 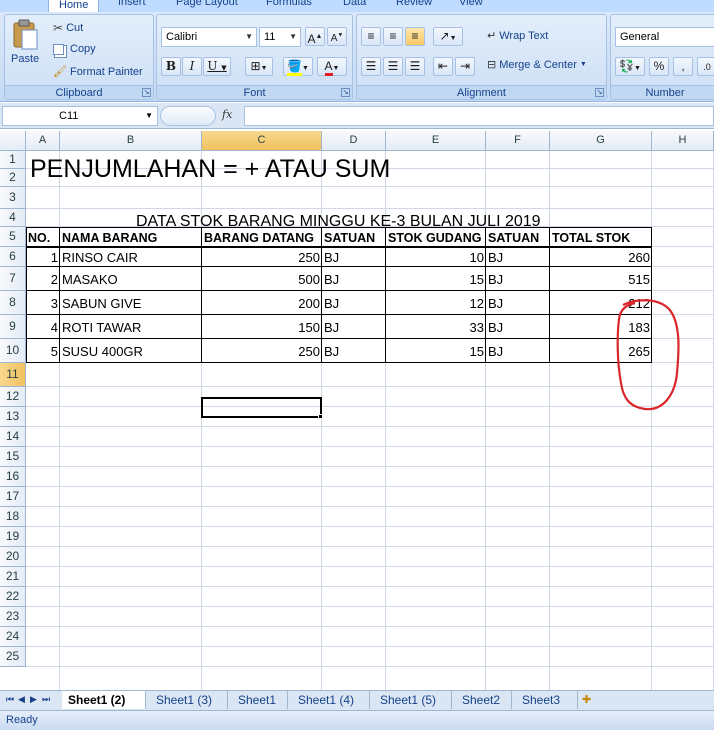 What do you see at coordinates (683, 141) in the screenshot?
I see `column-header: H` at bounding box center [683, 141].